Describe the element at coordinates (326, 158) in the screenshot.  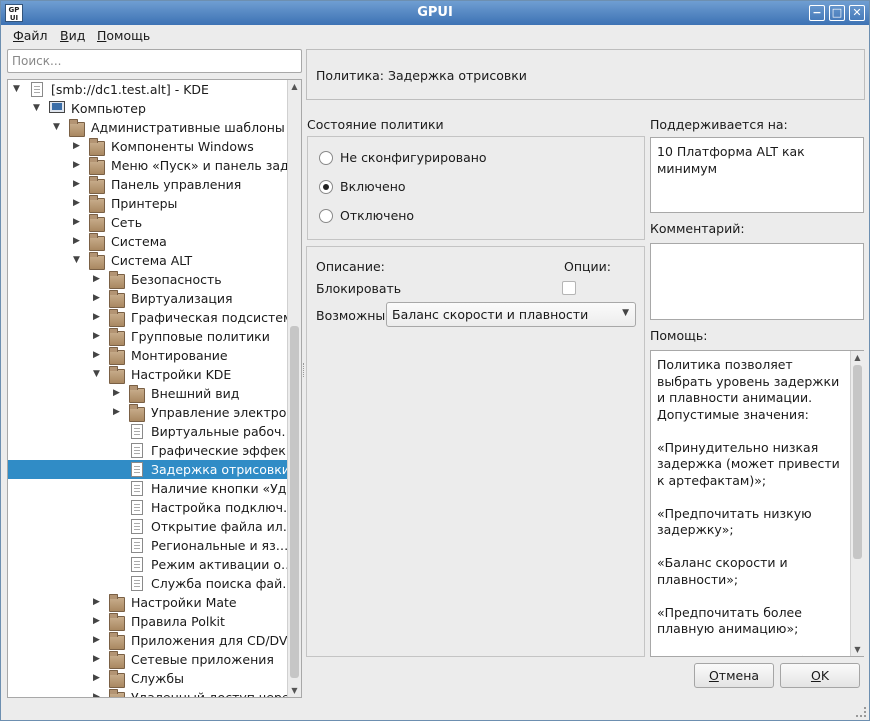
I see `radio-not-configured-indicator` at that location.